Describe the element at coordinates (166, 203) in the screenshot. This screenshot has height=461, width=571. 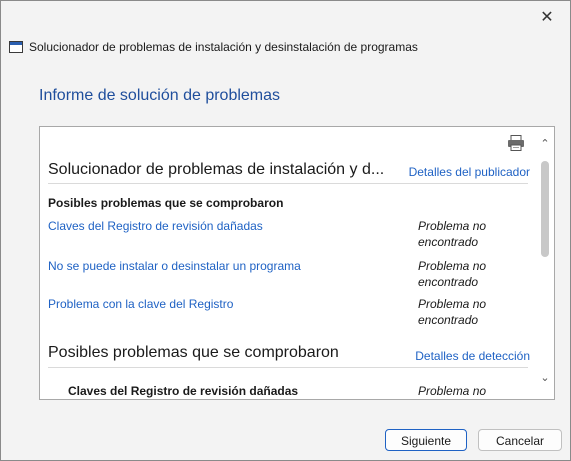
I see `problems-checked-subheading: Posibles problemas que se comprobaron` at that location.